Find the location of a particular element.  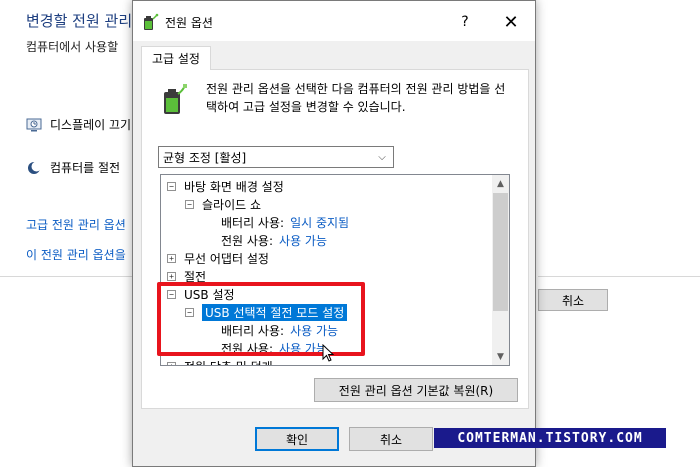

close-button: ✕ is located at coordinates (511, 22).